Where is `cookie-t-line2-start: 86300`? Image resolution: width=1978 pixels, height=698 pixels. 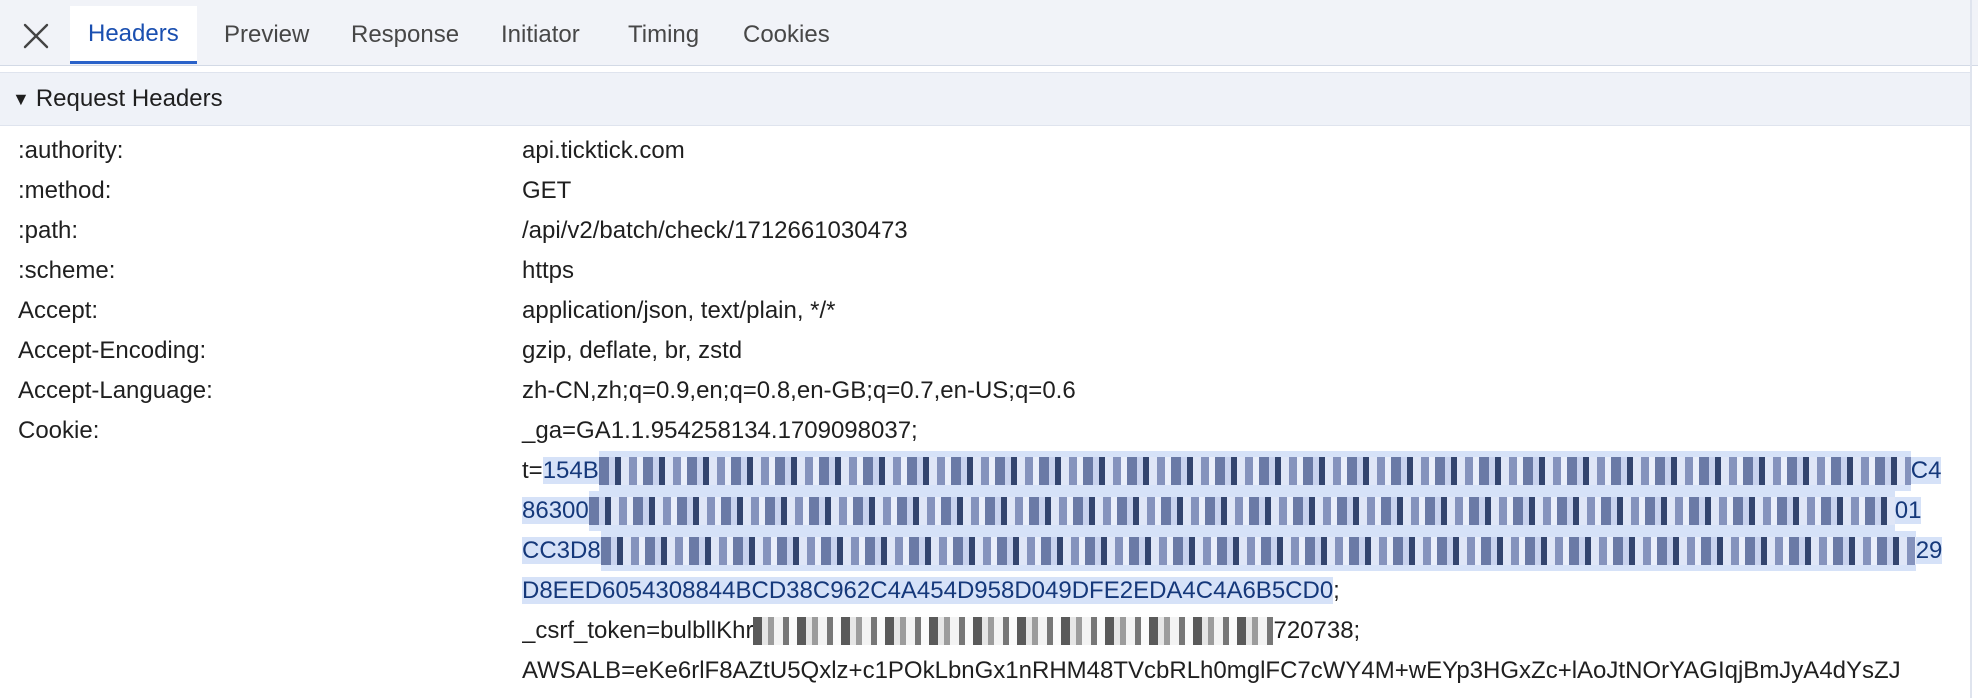
cookie-t-line2-start: 86300 is located at coordinates (555, 510).